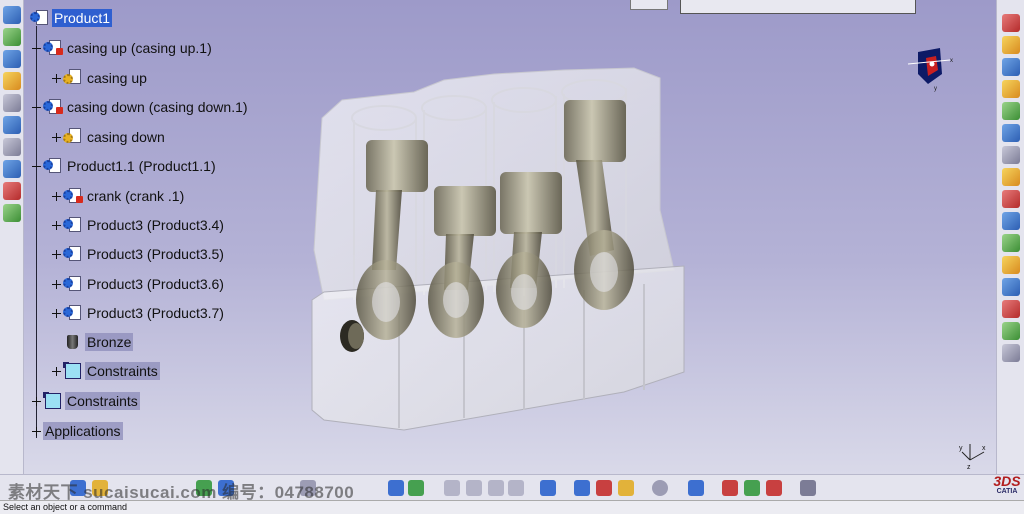 The height and width of the screenshot is (514, 1024). I want to click on tree-item-label: casing down, so click(126, 137).